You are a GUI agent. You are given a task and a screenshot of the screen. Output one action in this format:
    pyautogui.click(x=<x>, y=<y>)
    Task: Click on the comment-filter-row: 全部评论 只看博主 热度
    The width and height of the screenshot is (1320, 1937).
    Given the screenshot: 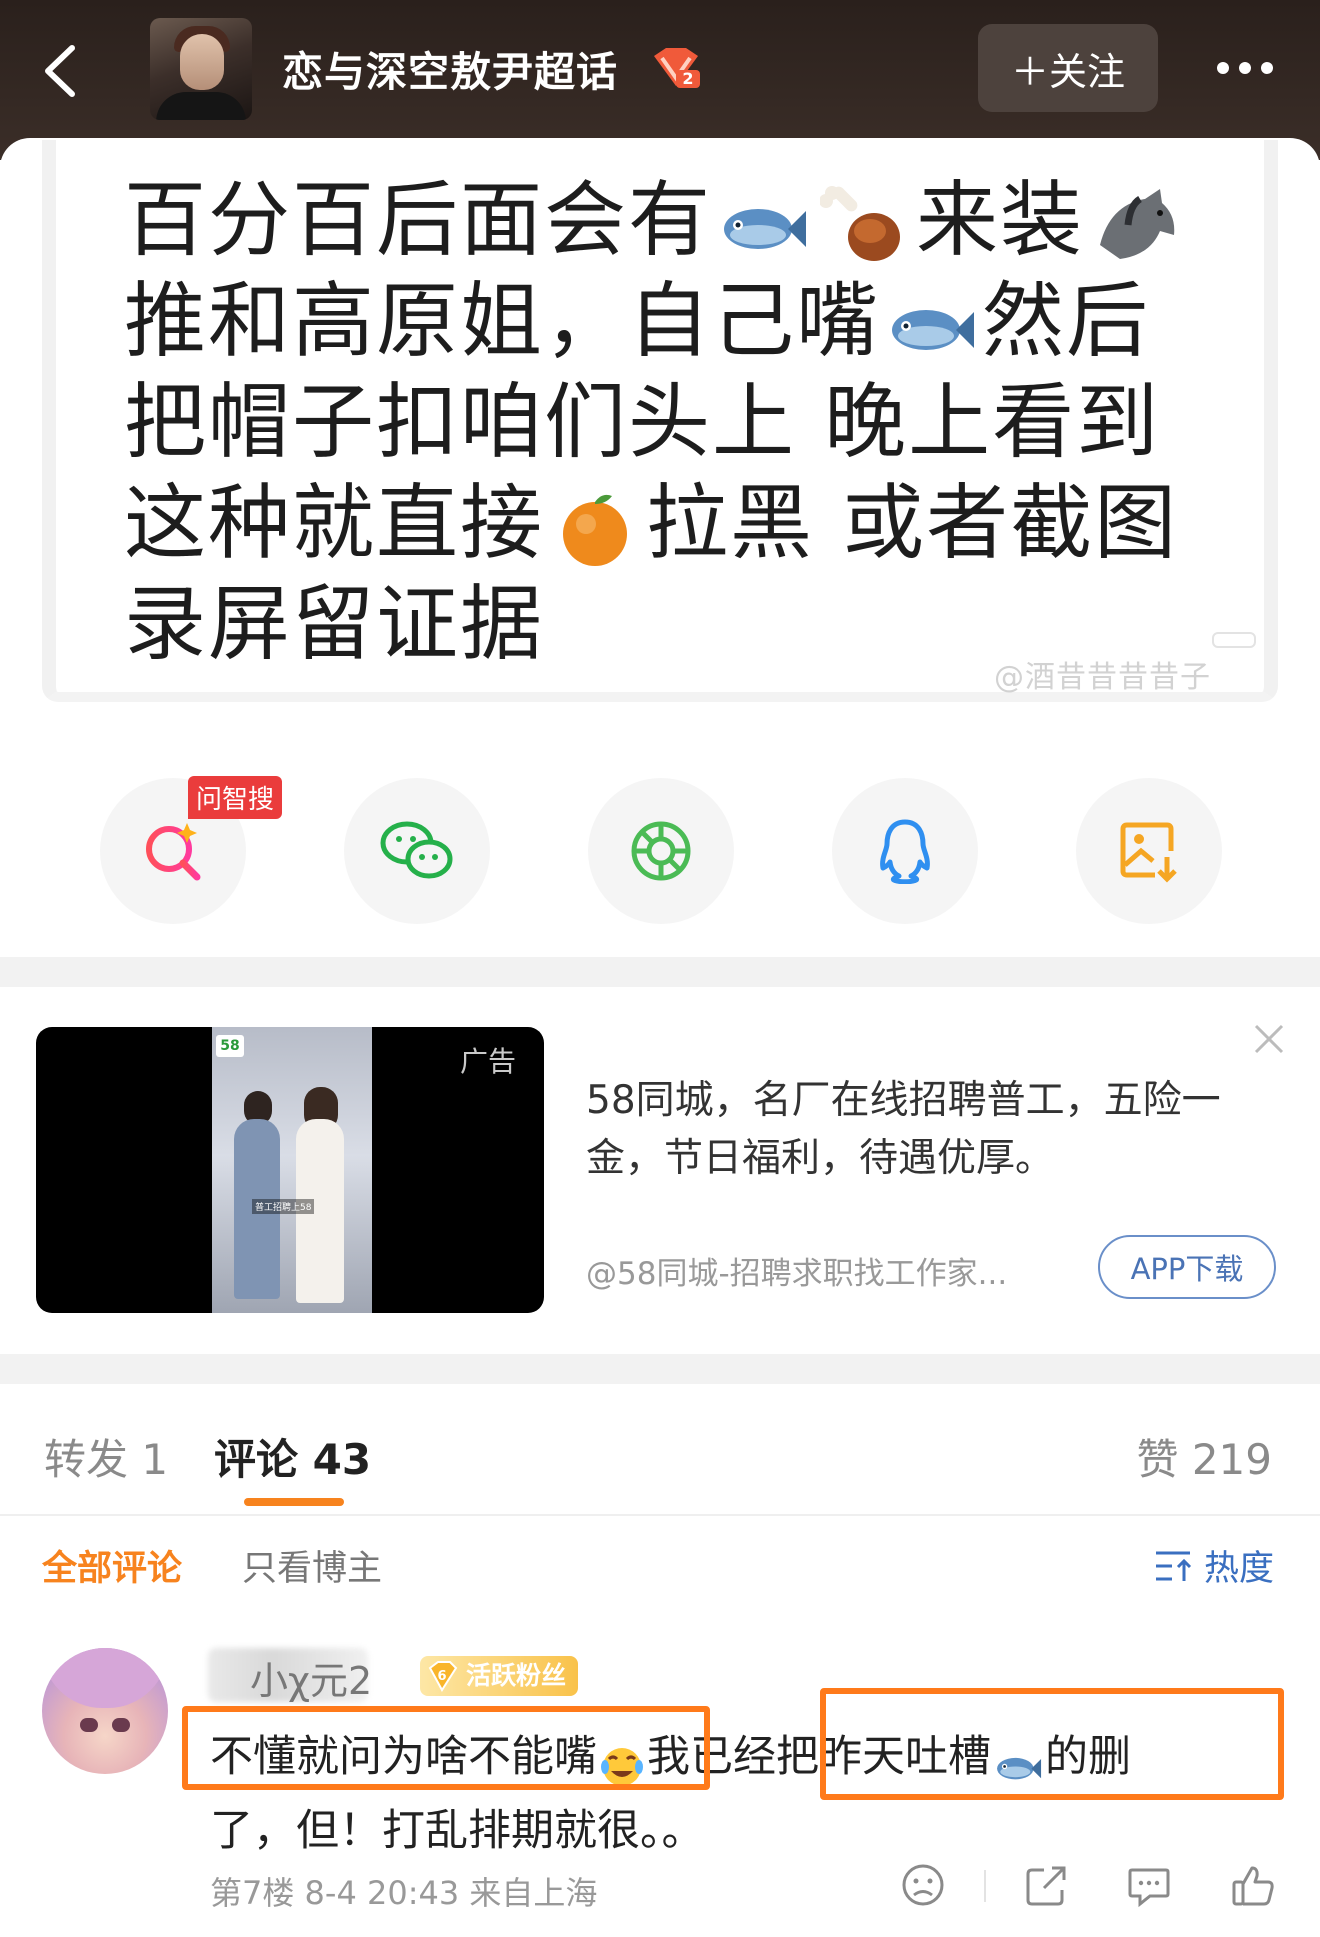 What is the action you would take?
    pyautogui.click(x=660, y=1570)
    